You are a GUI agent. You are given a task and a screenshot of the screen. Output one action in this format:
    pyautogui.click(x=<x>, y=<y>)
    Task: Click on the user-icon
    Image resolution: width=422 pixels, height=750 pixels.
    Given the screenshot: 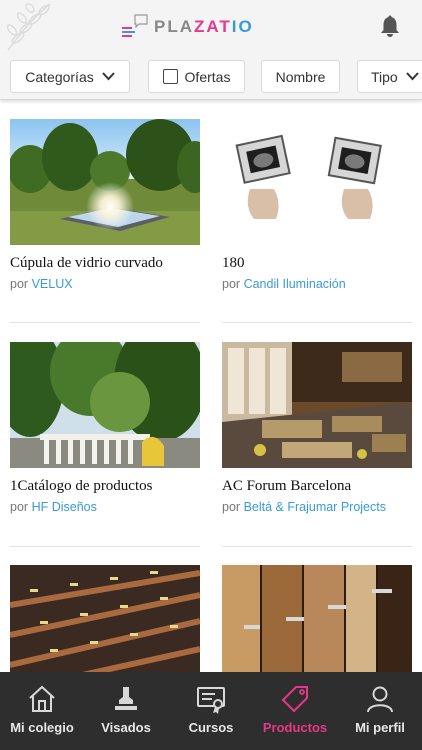 What is the action you would take?
    pyautogui.click(x=380, y=699)
    